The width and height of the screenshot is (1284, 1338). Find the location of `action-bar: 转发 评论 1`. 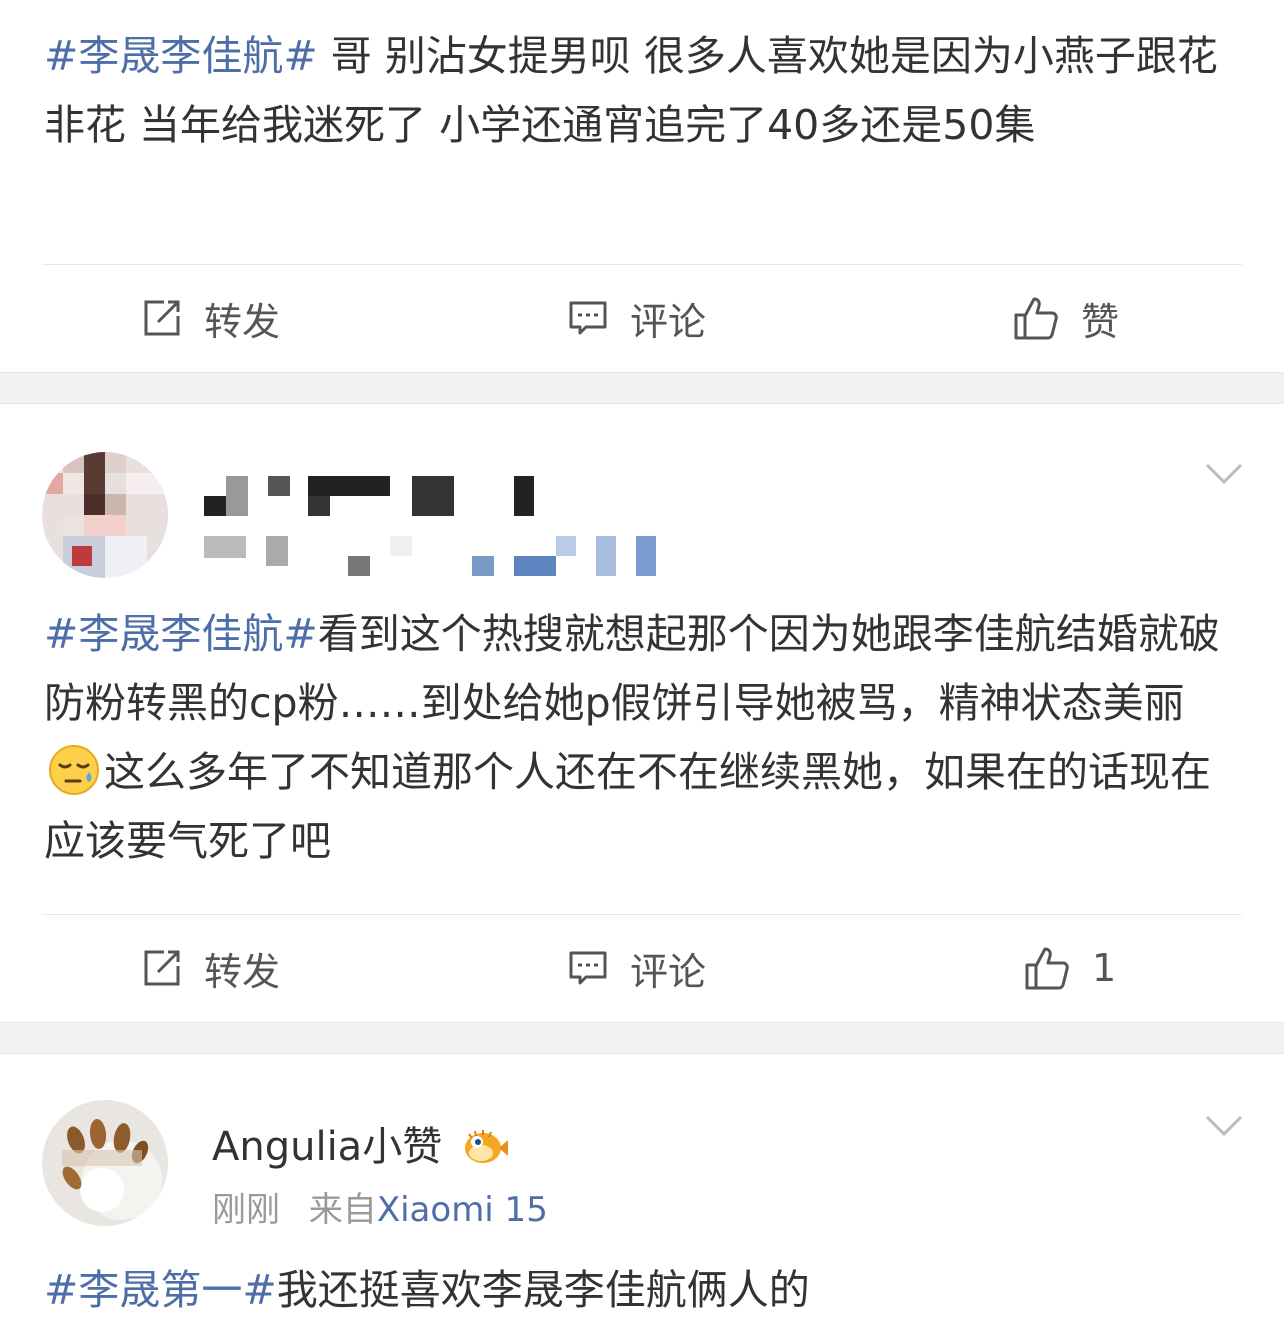

action-bar: 转发 评论 1 is located at coordinates (642, 968).